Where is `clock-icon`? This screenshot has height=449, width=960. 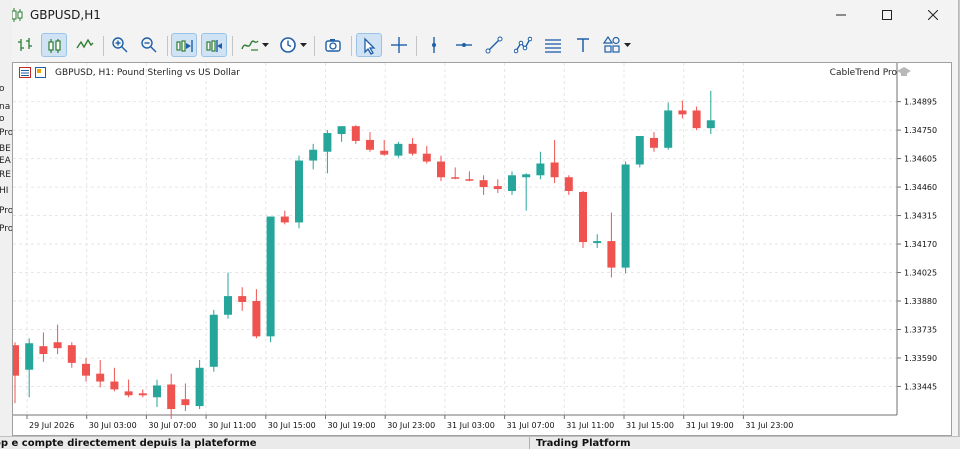 clock-icon is located at coordinates (288, 45).